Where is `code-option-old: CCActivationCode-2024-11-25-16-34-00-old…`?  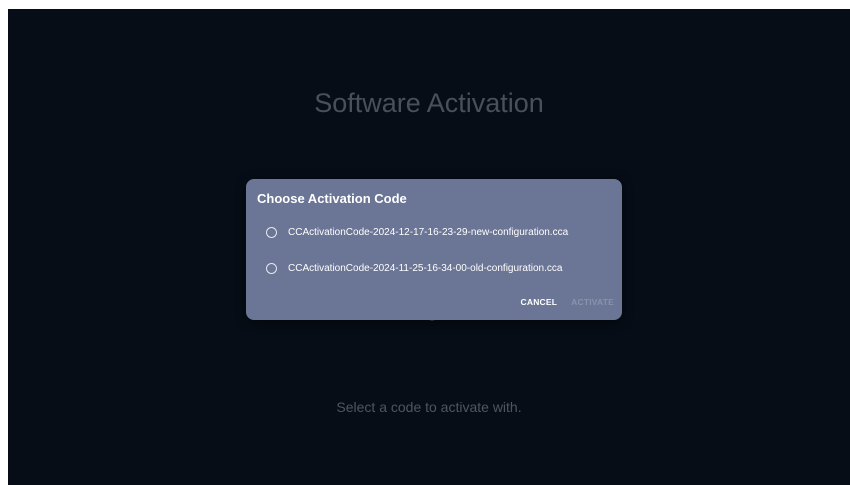 code-option-old: CCActivationCode-2024-11-25-16-34-00-old… is located at coordinates (414, 268).